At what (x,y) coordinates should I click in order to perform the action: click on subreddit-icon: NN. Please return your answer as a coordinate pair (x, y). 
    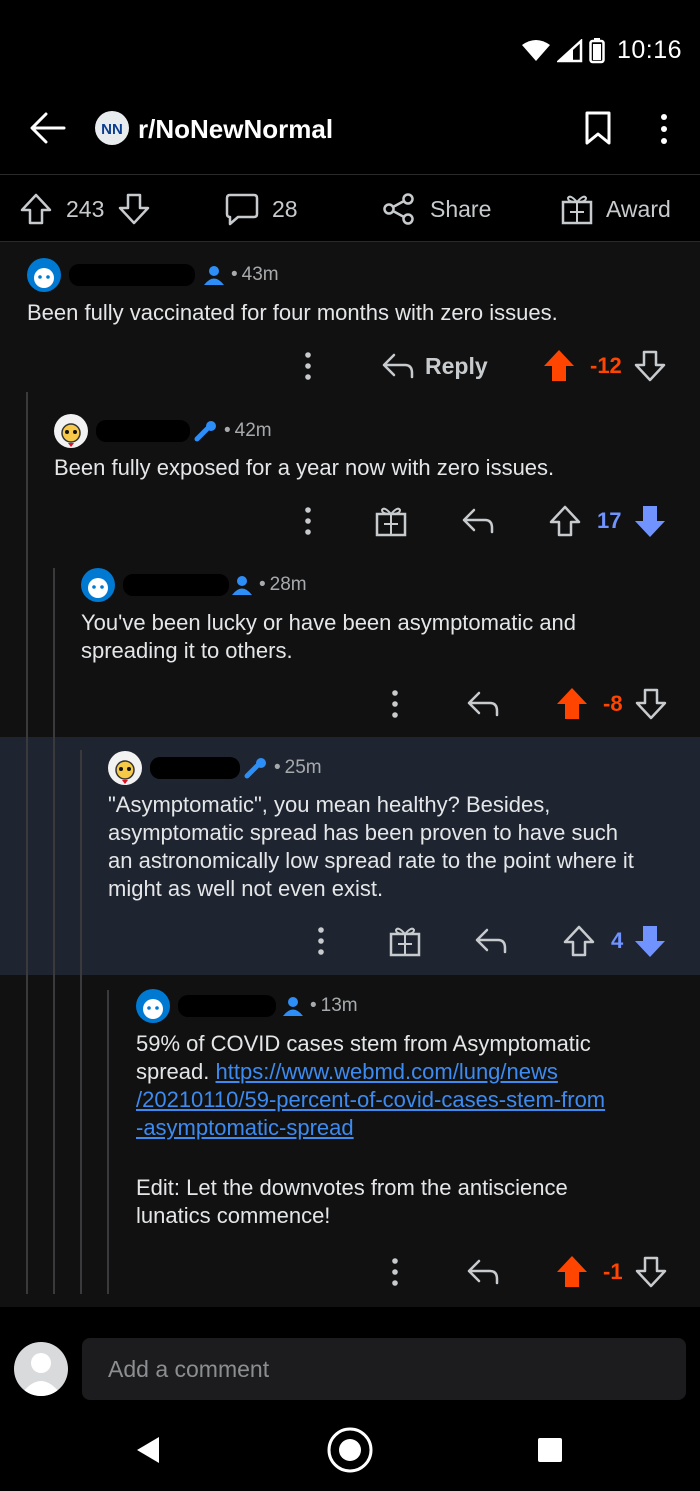
    Looking at the image, I should click on (112, 128).